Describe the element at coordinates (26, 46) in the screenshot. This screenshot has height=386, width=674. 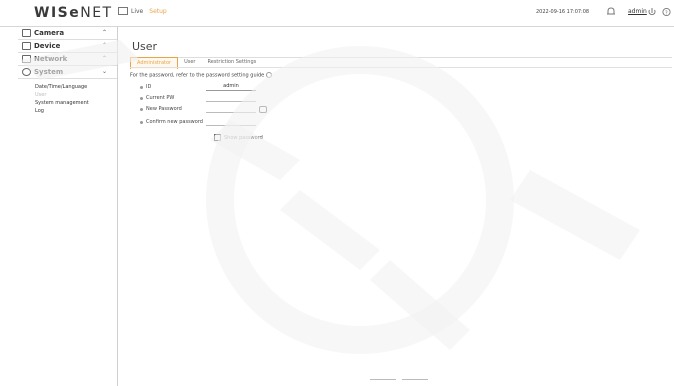
I see `device-icon` at that location.